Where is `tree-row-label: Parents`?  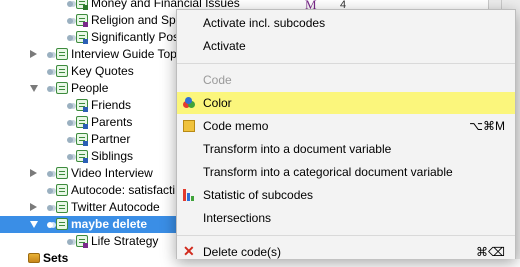 tree-row-label: Parents is located at coordinates (112, 122).